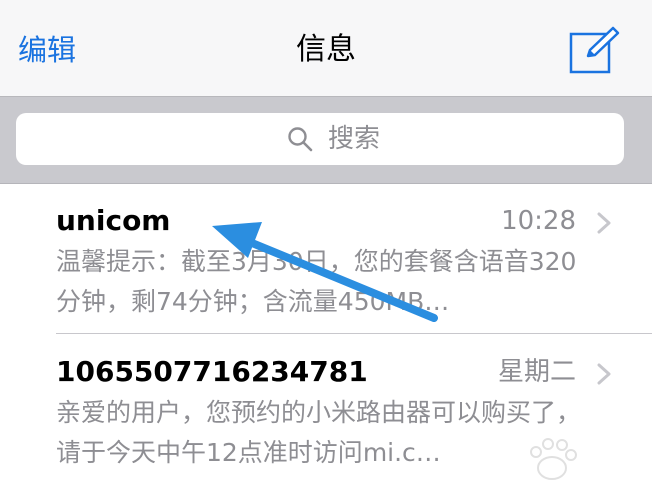 Image resolution: width=652 pixels, height=499 pixels. What do you see at coordinates (320, 139) in the screenshot?
I see `search-input: 搜索` at bounding box center [320, 139].